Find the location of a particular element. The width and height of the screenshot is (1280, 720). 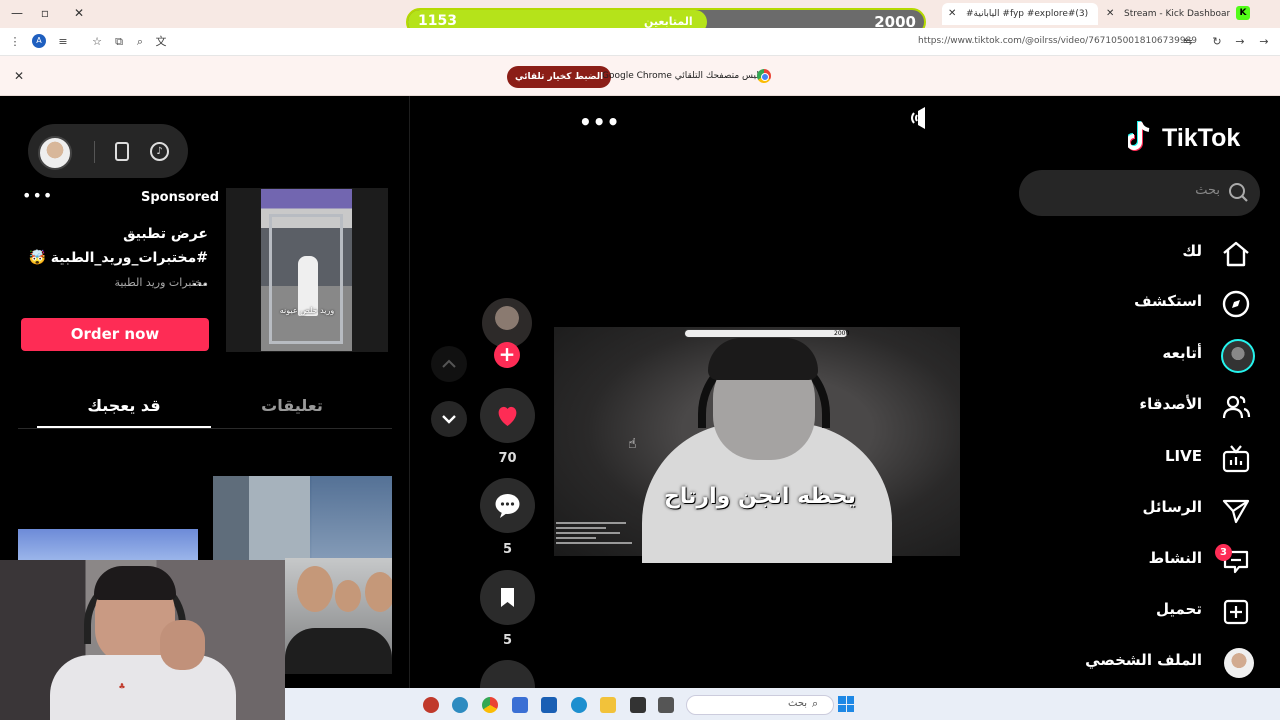

tiktok-wordmark: TikTok is located at coordinates (1201, 138).